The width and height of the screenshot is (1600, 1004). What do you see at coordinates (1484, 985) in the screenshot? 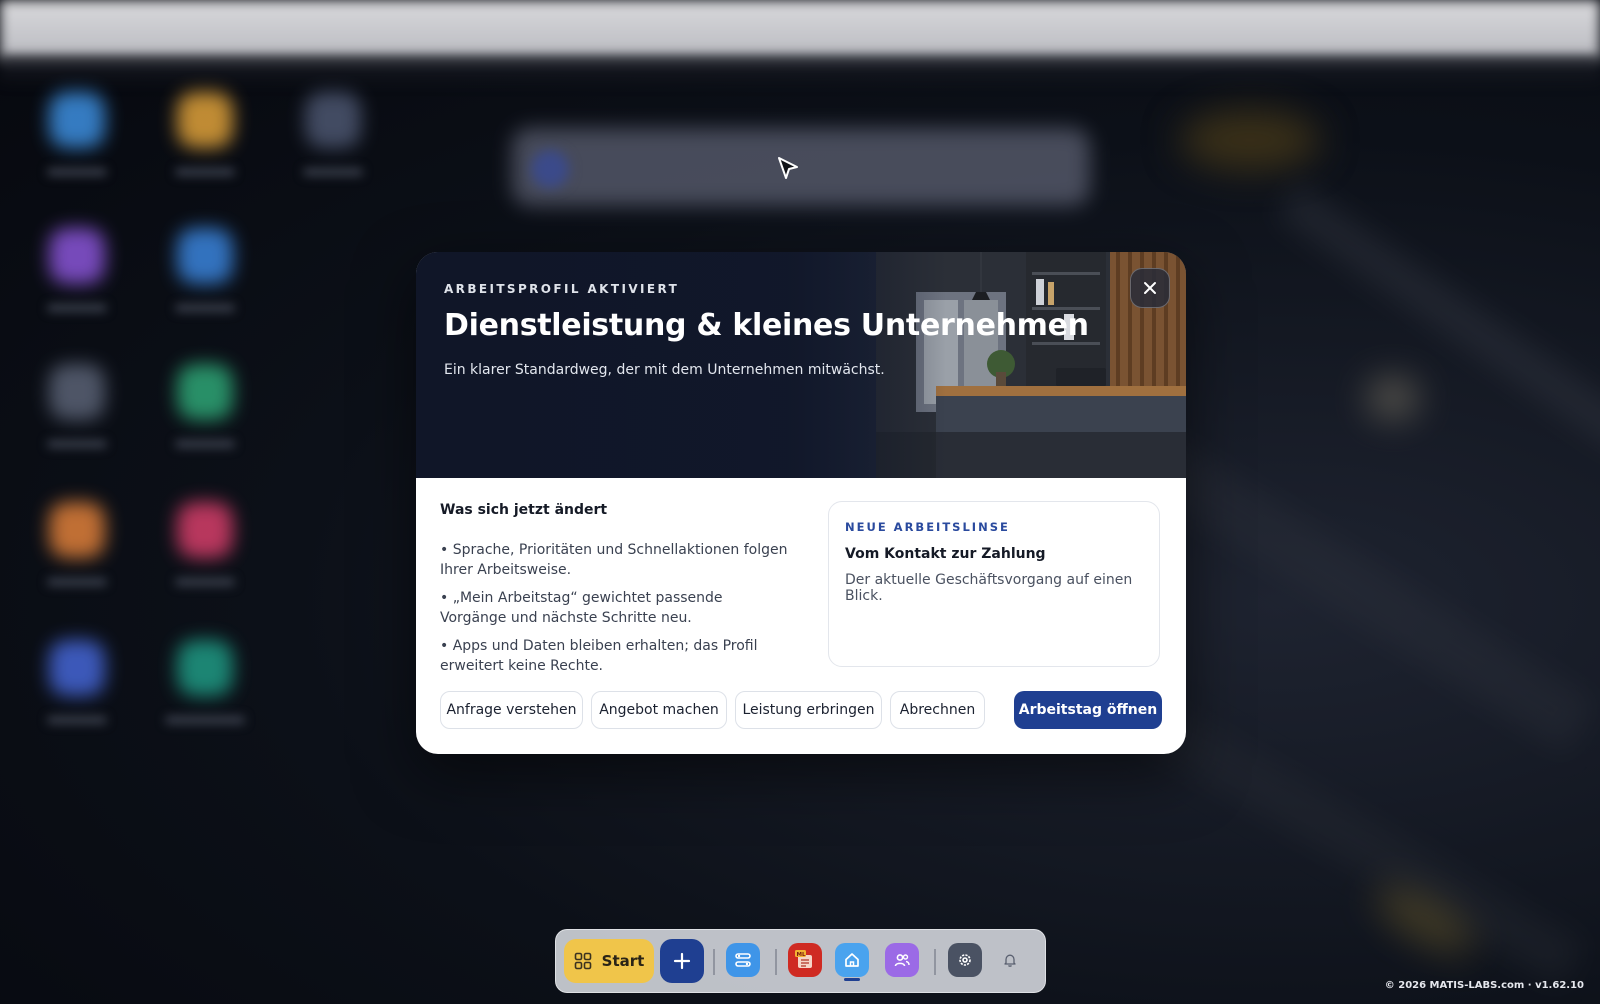
I see `copyright-version: © 2026 MATIS-LABS.com · v1.62.10` at bounding box center [1484, 985].